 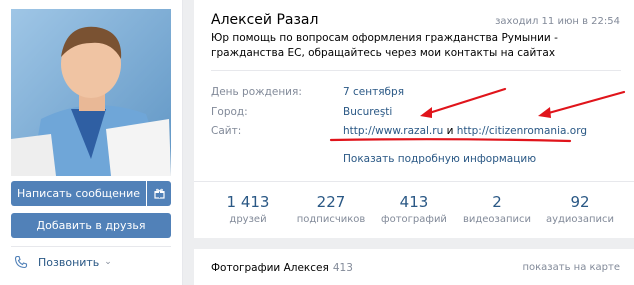 What do you see at coordinates (226, 131) in the screenshot?
I see `site-label: Сайт:` at bounding box center [226, 131].